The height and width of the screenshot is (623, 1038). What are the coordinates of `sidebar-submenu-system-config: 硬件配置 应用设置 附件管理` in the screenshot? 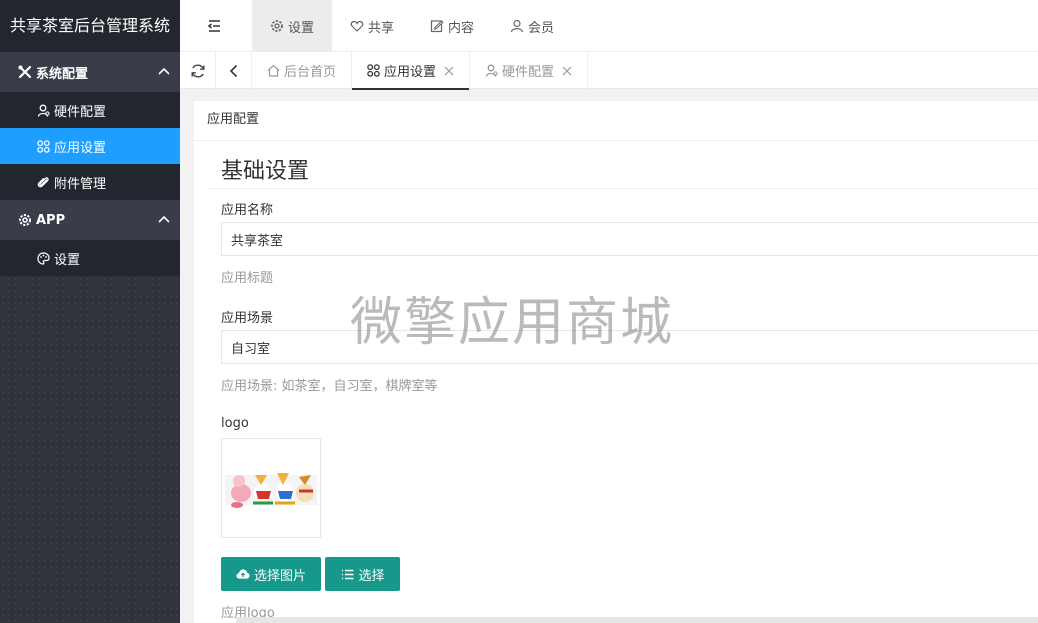 It's located at (90, 146).